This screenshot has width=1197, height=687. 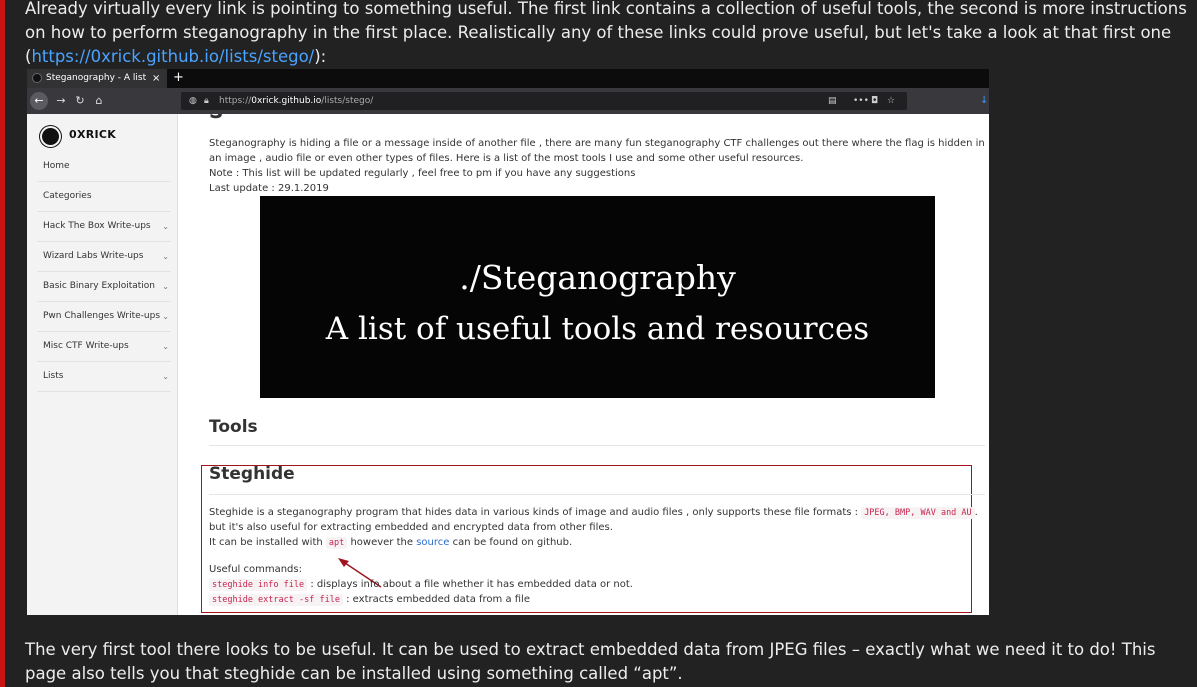 I want to click on bookmark-star-icon: ☆, so click(x=891, y=101).